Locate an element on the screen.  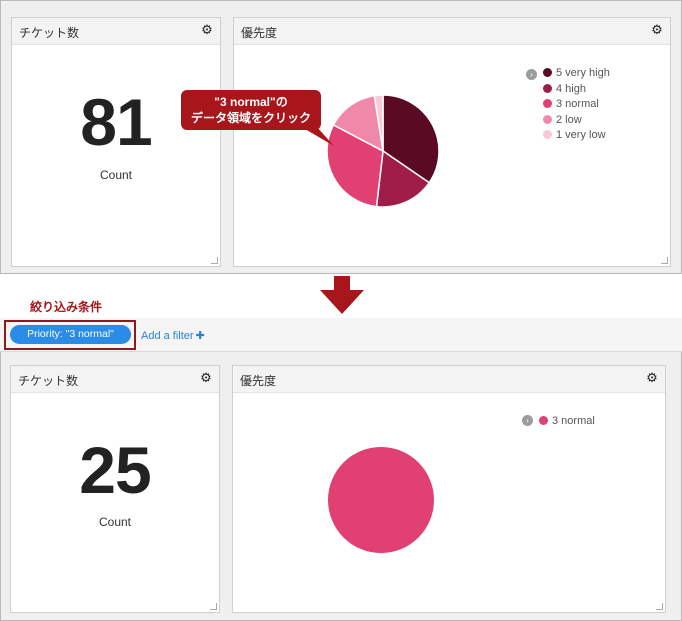
filter-caption: 絞り込み条件 is located at coordinates (66, 307).